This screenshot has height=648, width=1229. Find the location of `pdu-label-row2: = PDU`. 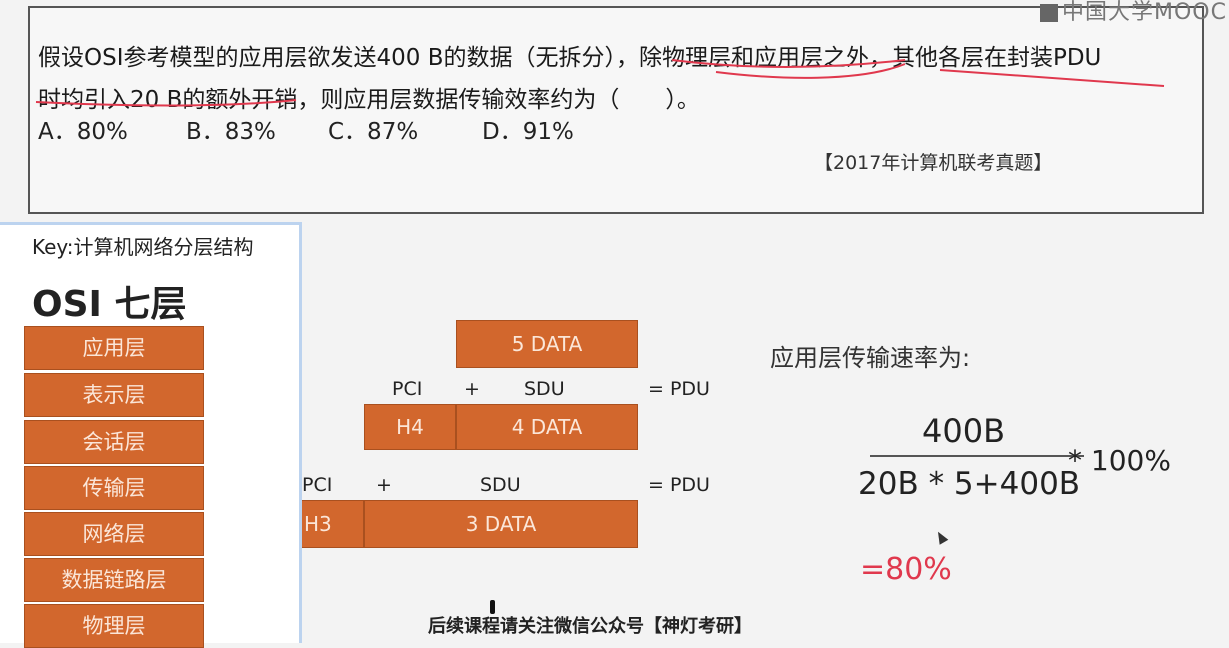

pdu-label-row2: = PDU is located at coordinates (679, 389).